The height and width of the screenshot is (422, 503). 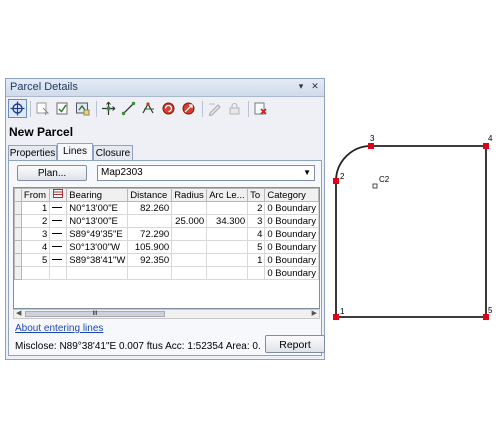 I want to click on cell-distance: 92.350, so click(x=150, y=260).